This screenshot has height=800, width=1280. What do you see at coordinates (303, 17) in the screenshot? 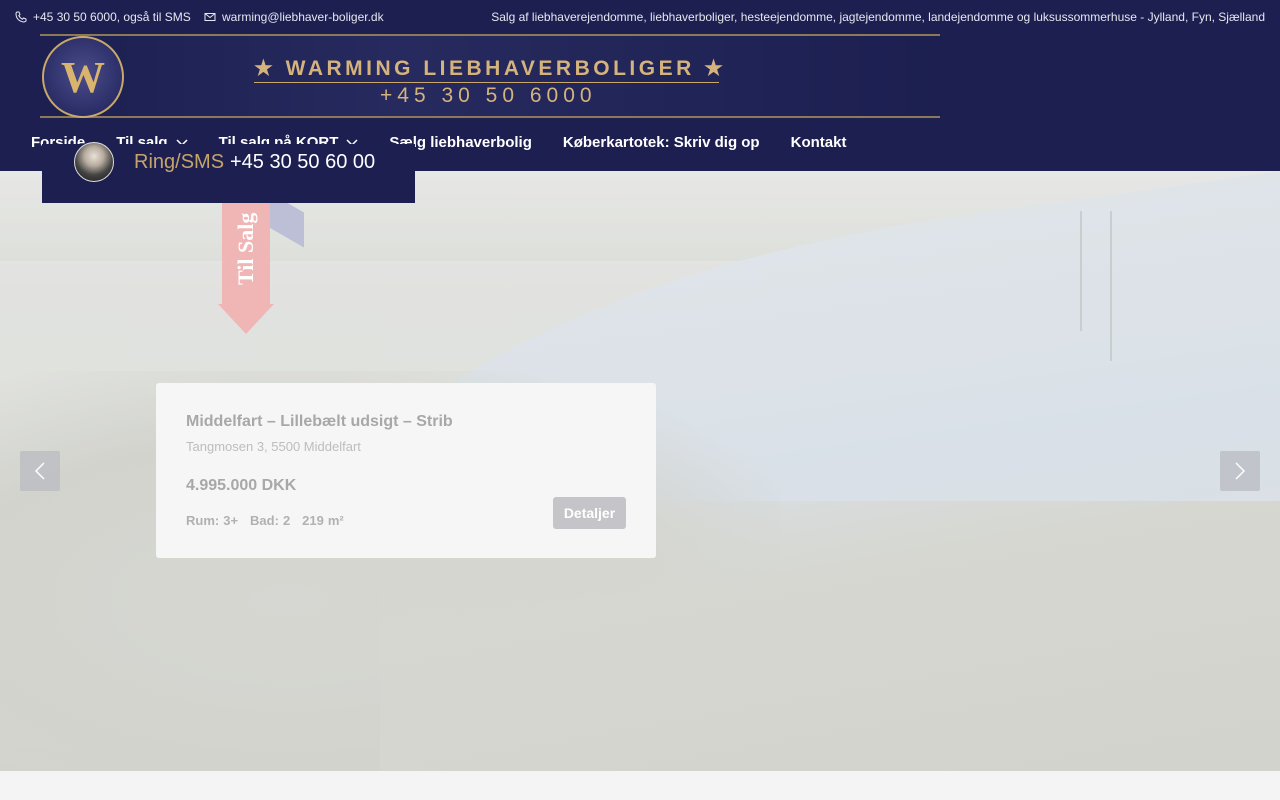
I see `topbar-email-text: warming@liebhaver-boliger.dk` at bounding box center [303, 17].